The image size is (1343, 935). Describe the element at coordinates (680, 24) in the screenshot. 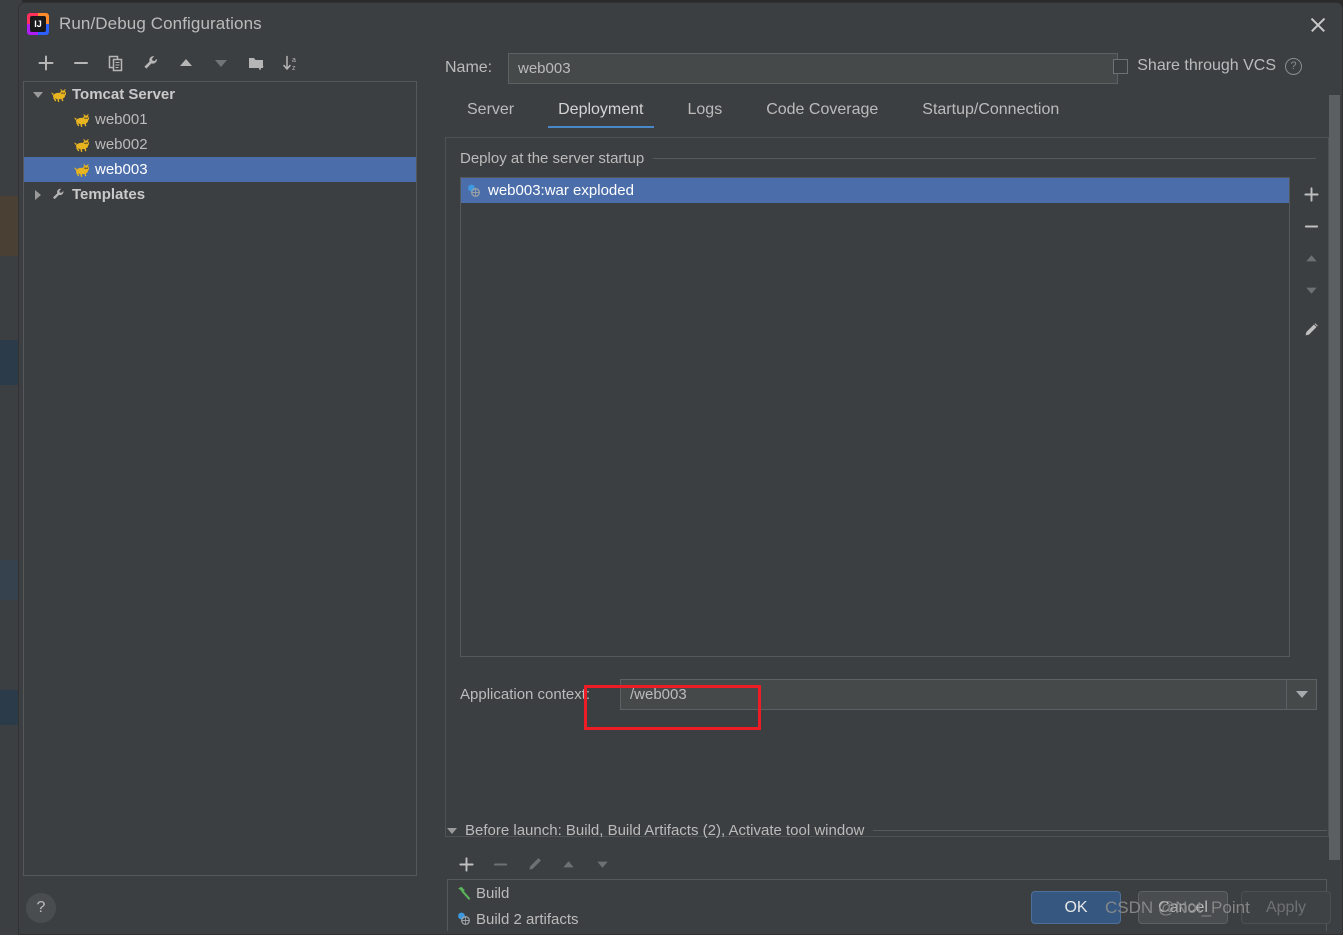

I see `dialog-titlebar: IJ Run/Debug Configurations` at that location.